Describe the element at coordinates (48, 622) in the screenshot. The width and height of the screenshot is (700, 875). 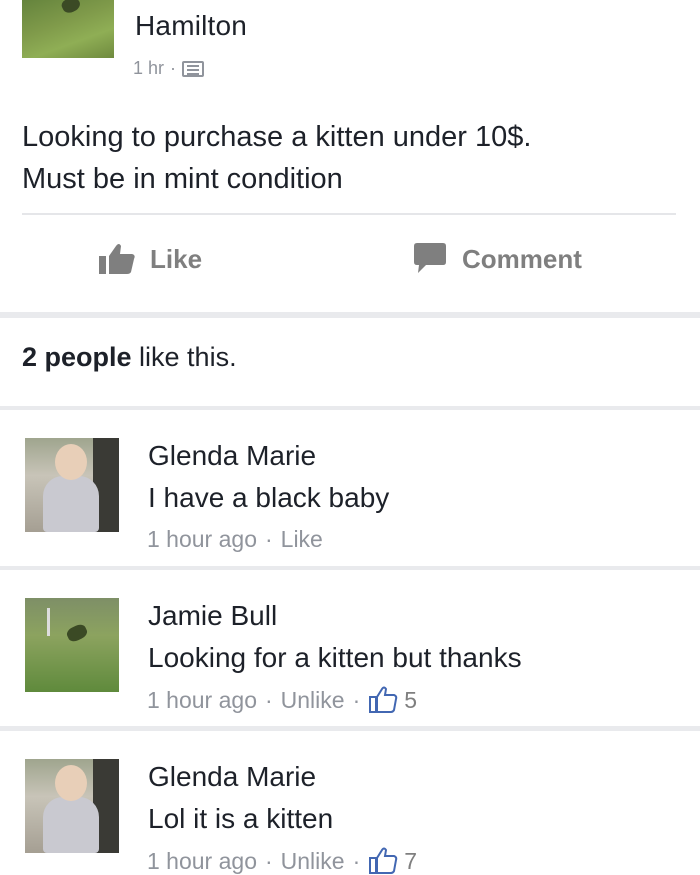
I see `avatar-flag` at that location.